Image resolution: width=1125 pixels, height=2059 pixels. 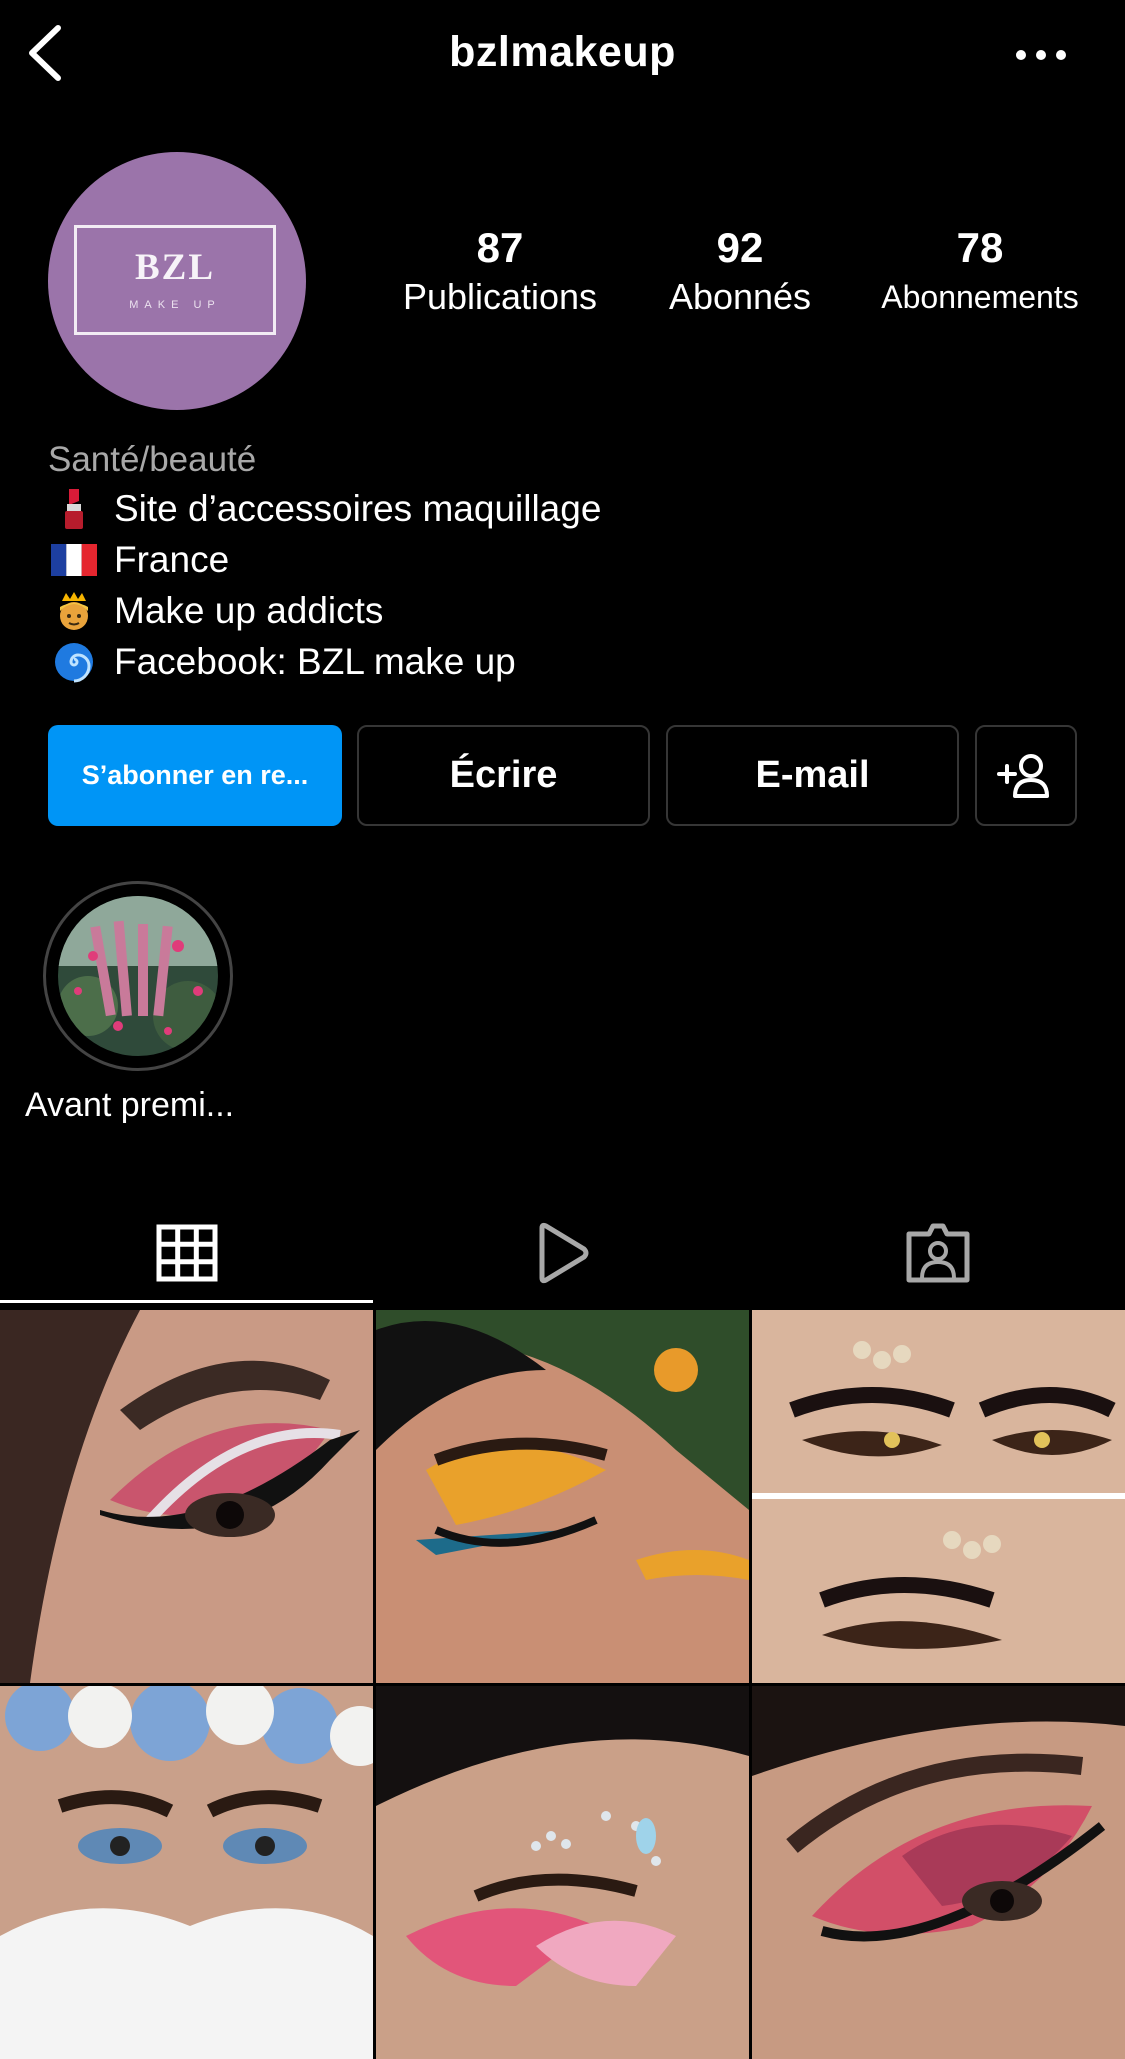 What do you see at coordinates (74, 611) in the screenshot?
I see `princess-icon` at bounding box center [74, 611].